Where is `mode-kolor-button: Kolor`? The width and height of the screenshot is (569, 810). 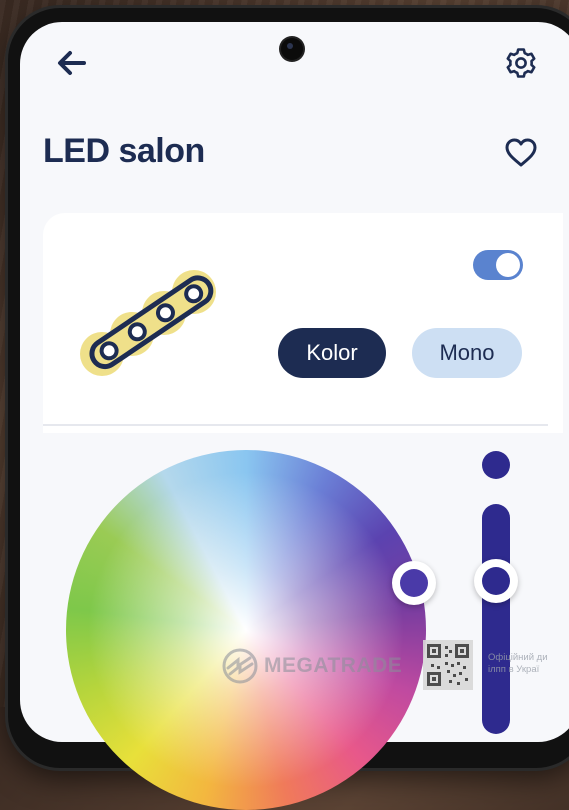 mode-kolor-button: Kolor is located at coordinates (332, 353).